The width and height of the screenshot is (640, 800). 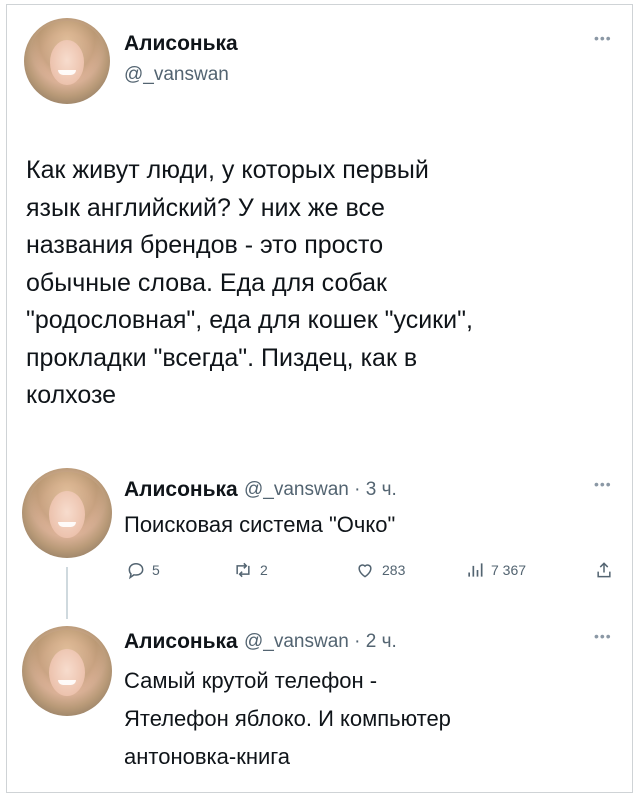 I want to click on tweet-text-line: язык английский? У них же все, so click(x=205, y=207).